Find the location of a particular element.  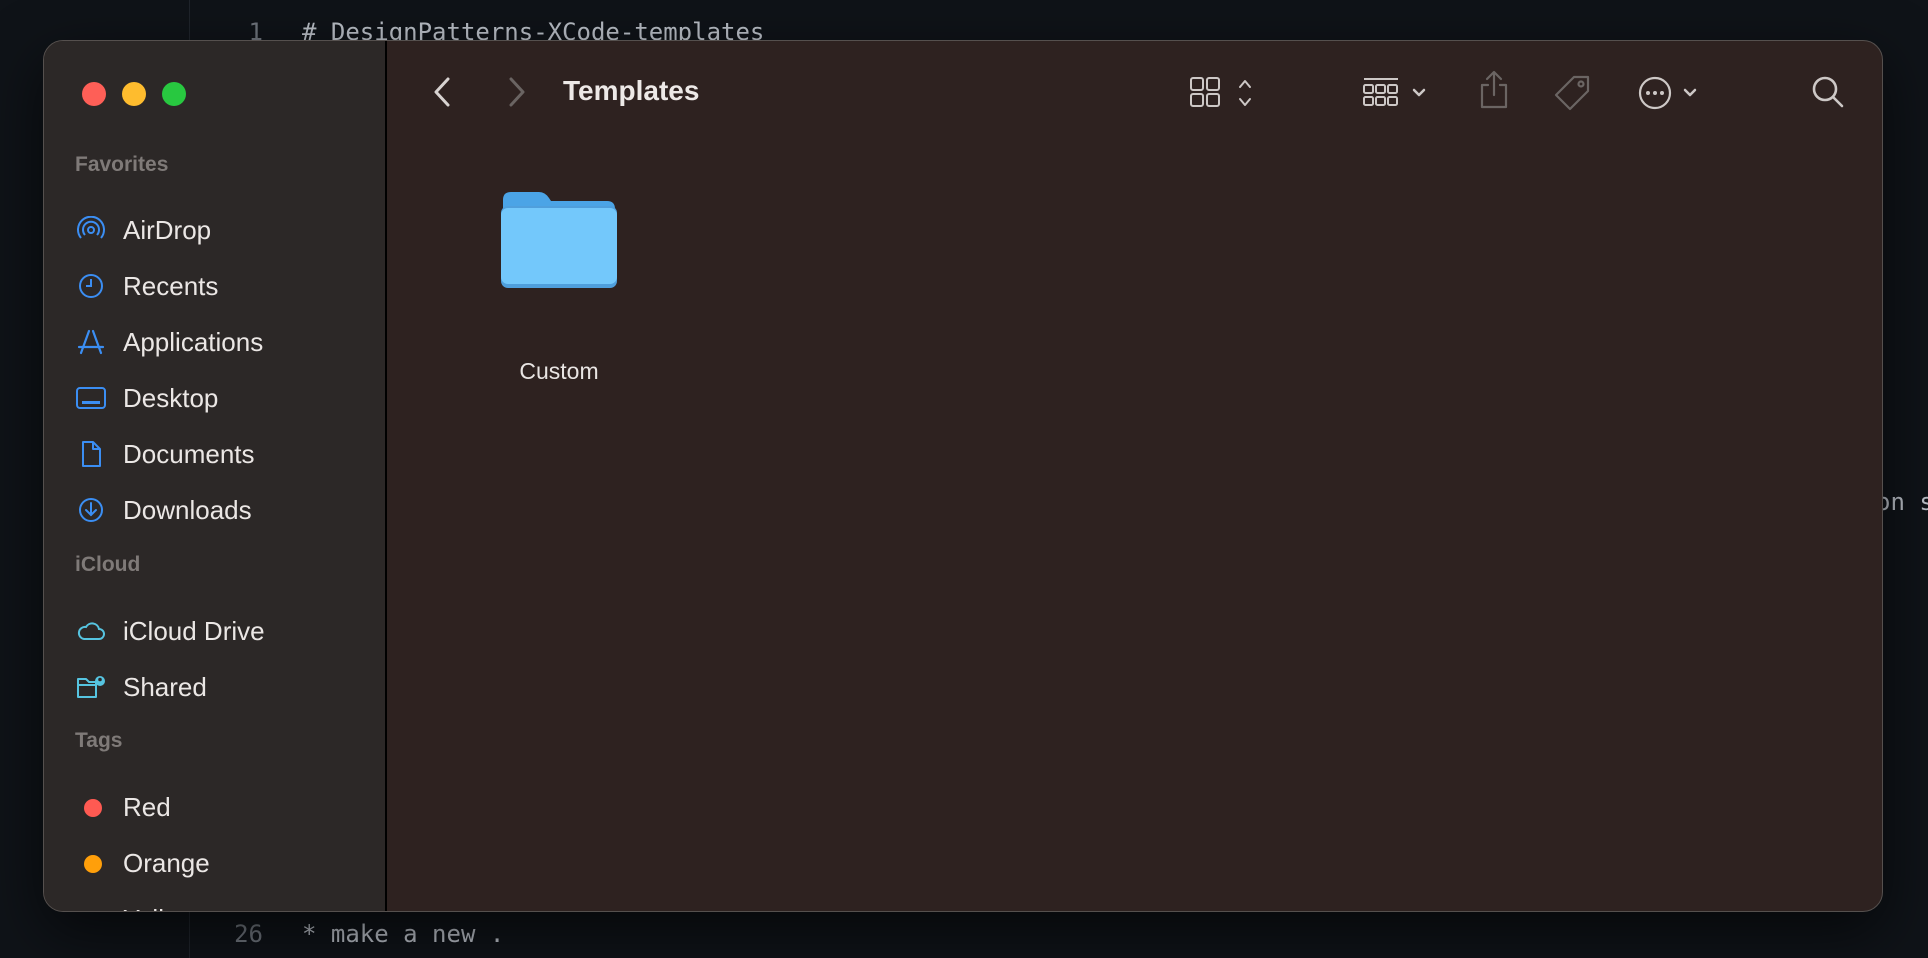

sidebar-item-applications: Applications is located at coordinates (214, 342).